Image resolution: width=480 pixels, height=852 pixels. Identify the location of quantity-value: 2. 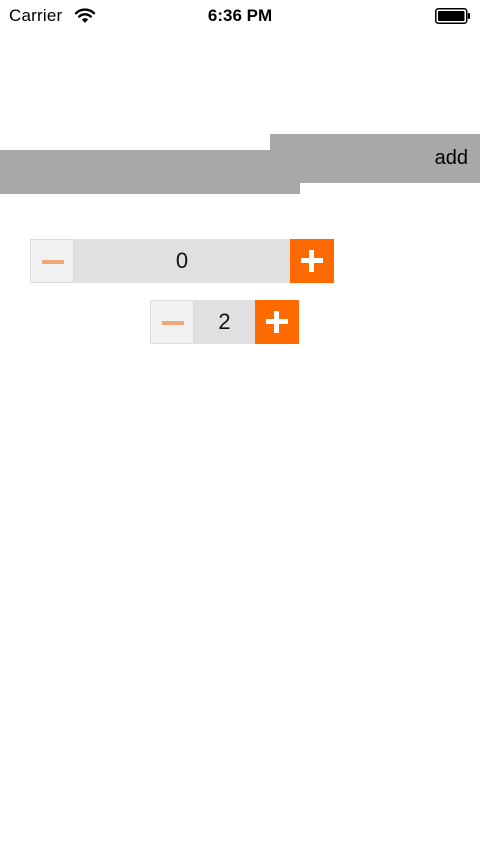
(224, 322).